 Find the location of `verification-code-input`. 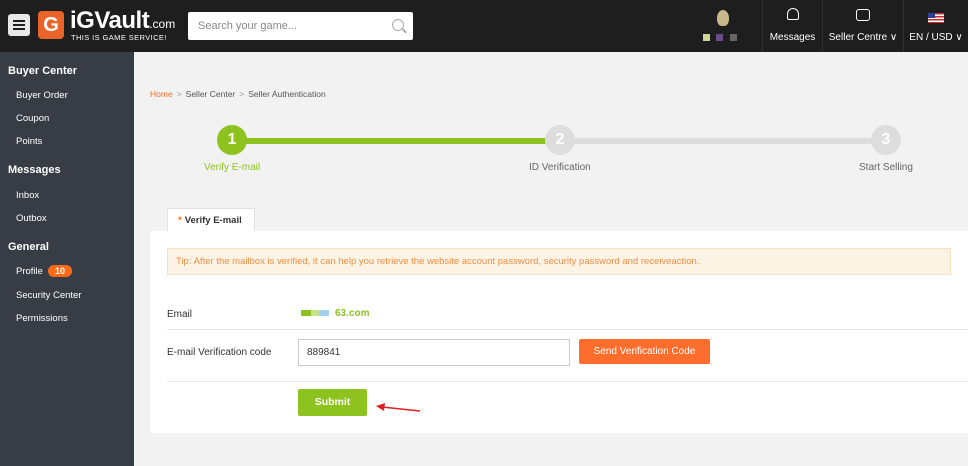

verification-code-input is located at coordinates (434, 352).